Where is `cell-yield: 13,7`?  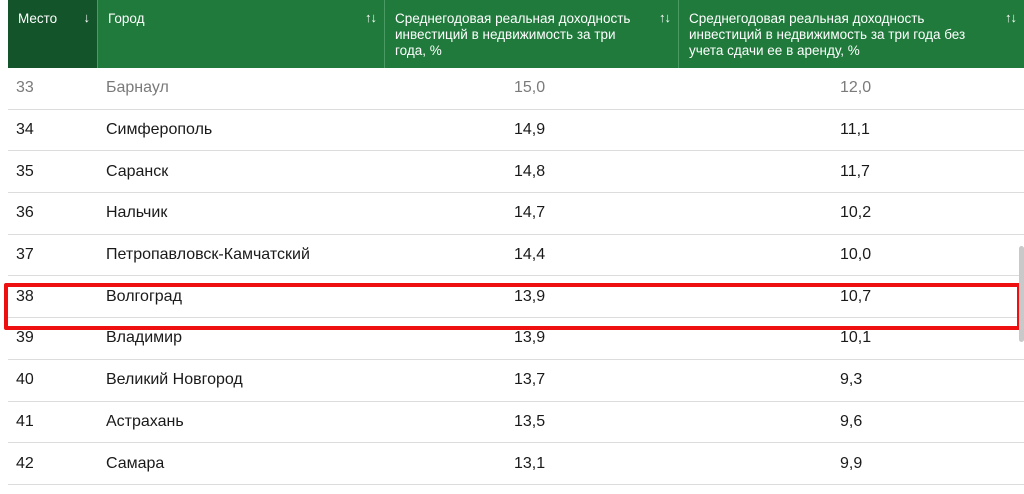 cell-yield: 13,7 is located at coordinates (530, 380).